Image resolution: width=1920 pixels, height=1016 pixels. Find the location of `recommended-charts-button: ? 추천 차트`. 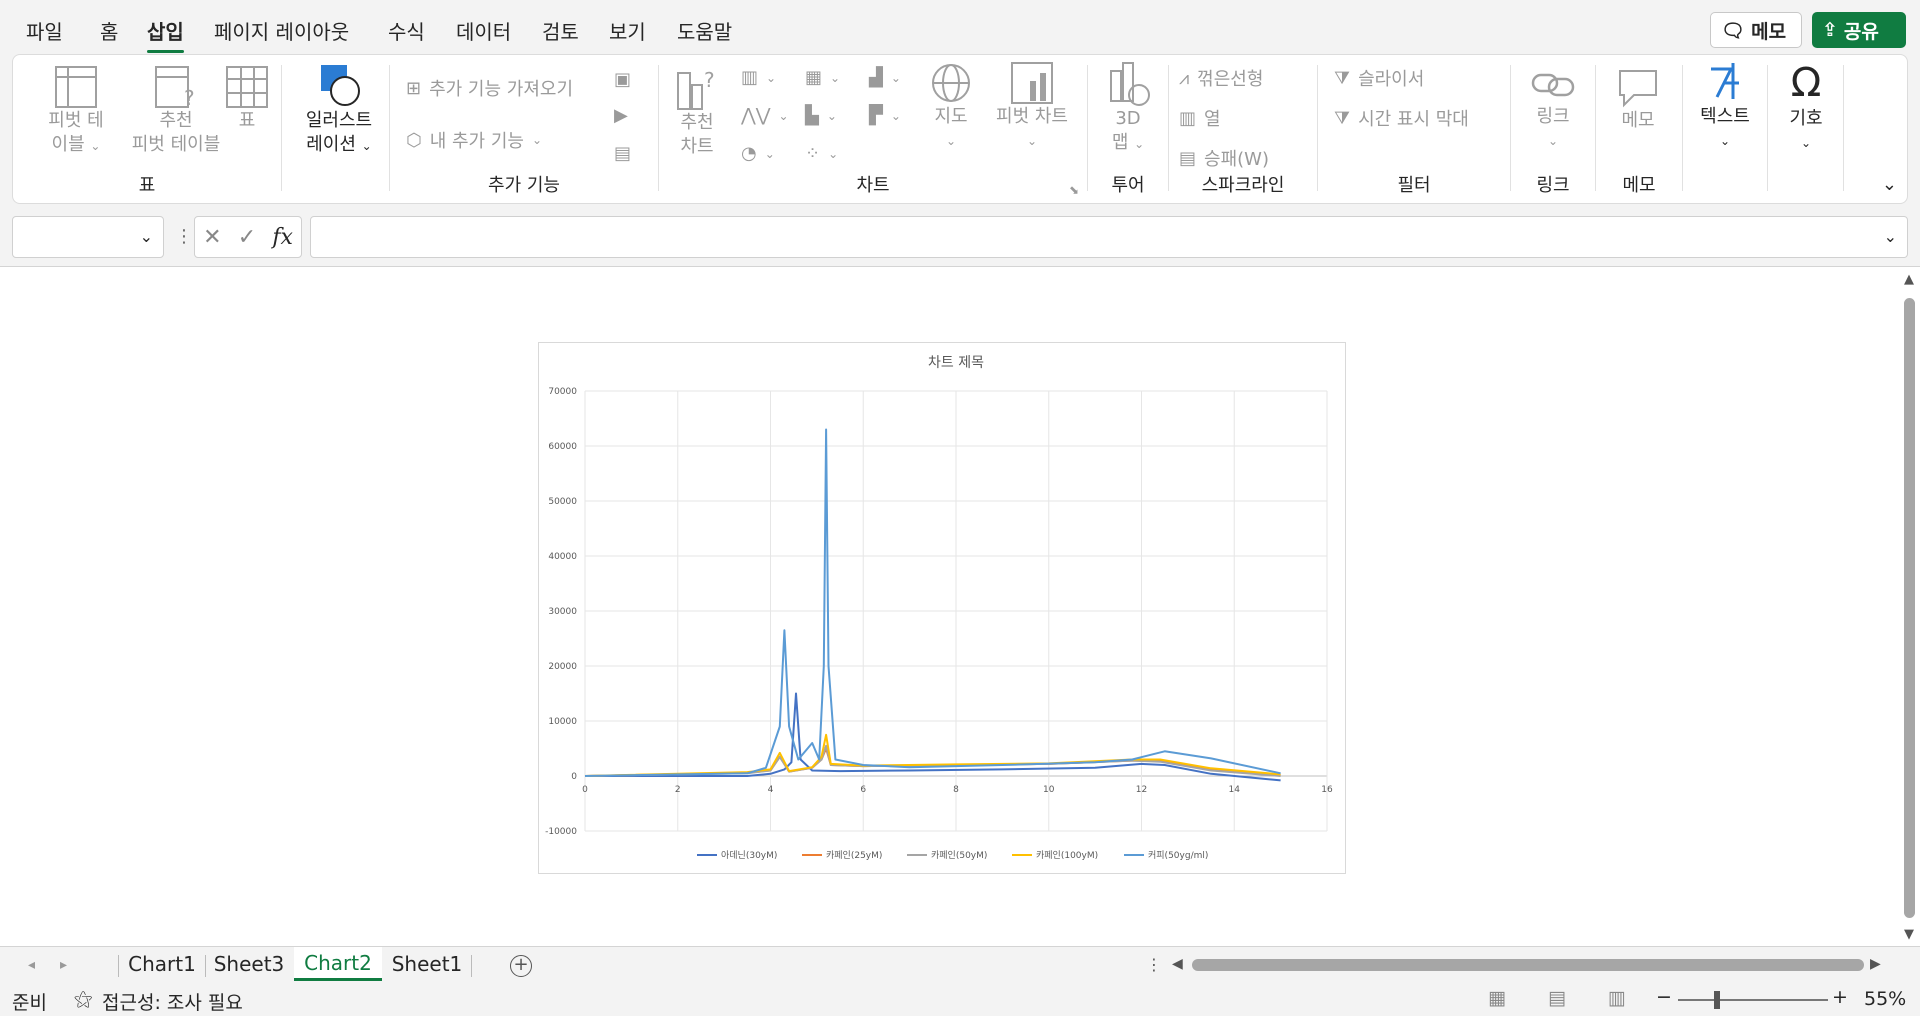

recommended-charts-button: ? 추천 차트 is located at coordinates (697, 112).